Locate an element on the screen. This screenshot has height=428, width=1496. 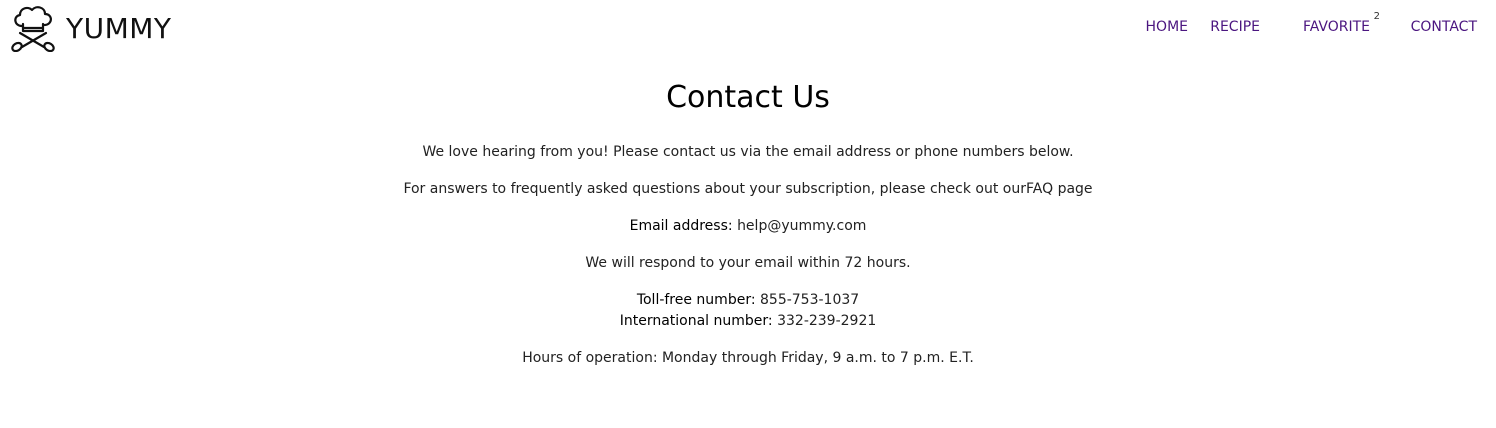
chef-hat-crossed-spoons-icon is located at coordinates (33, 29).